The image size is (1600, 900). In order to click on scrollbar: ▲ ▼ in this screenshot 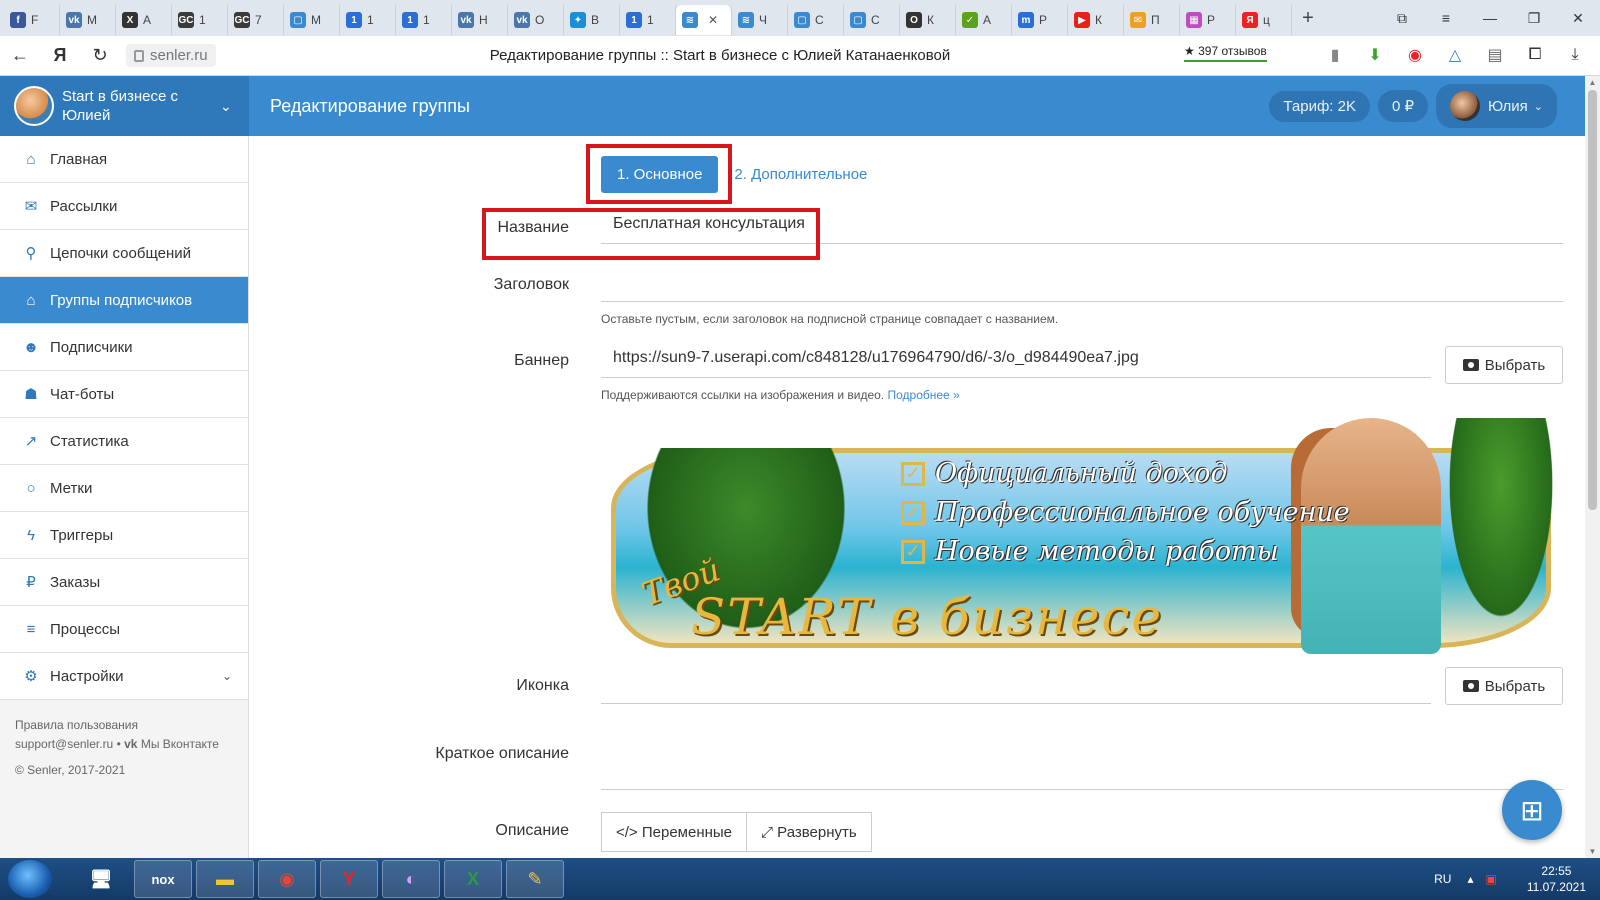, I will do `click(1592, 467)`.